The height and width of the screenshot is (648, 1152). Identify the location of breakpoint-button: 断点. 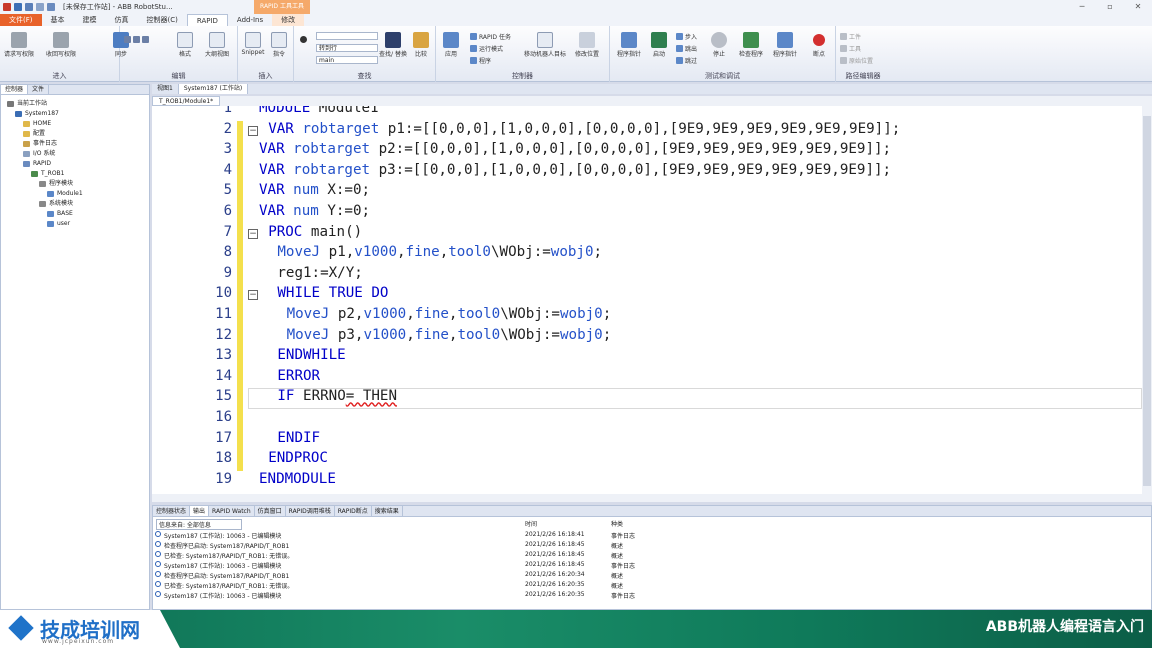
(819, 45).